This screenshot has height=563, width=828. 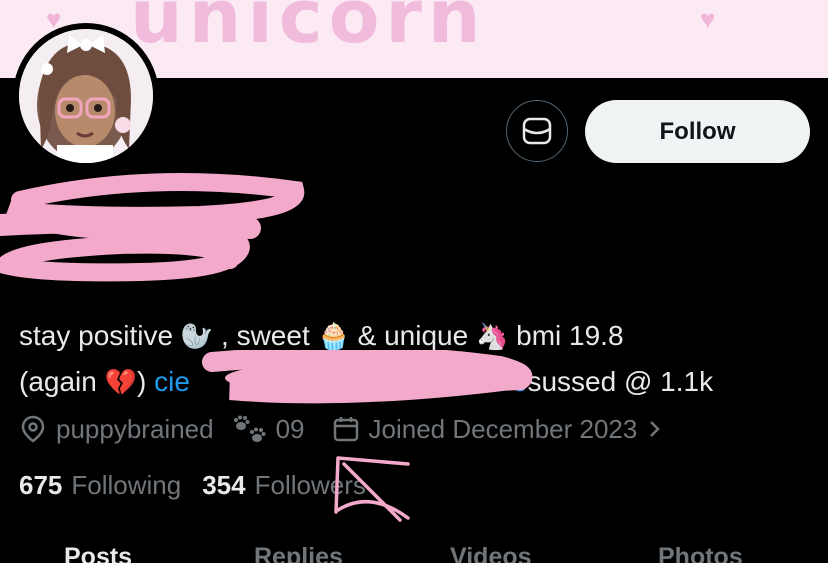 What do you see at coordinates (700, 553) in the screenshot?
I see `tab-photos: Photos` at bounding box center [700, 553].